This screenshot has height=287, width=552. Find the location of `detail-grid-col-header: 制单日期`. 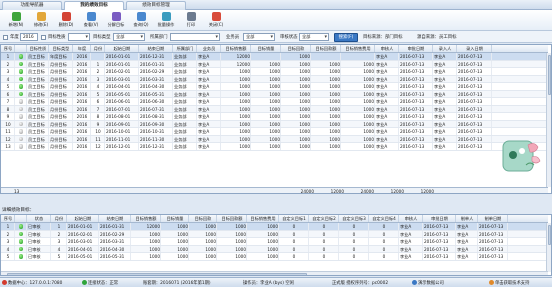

detail-grid-col-header: 制单日期 is located at coordinates (493, 218).